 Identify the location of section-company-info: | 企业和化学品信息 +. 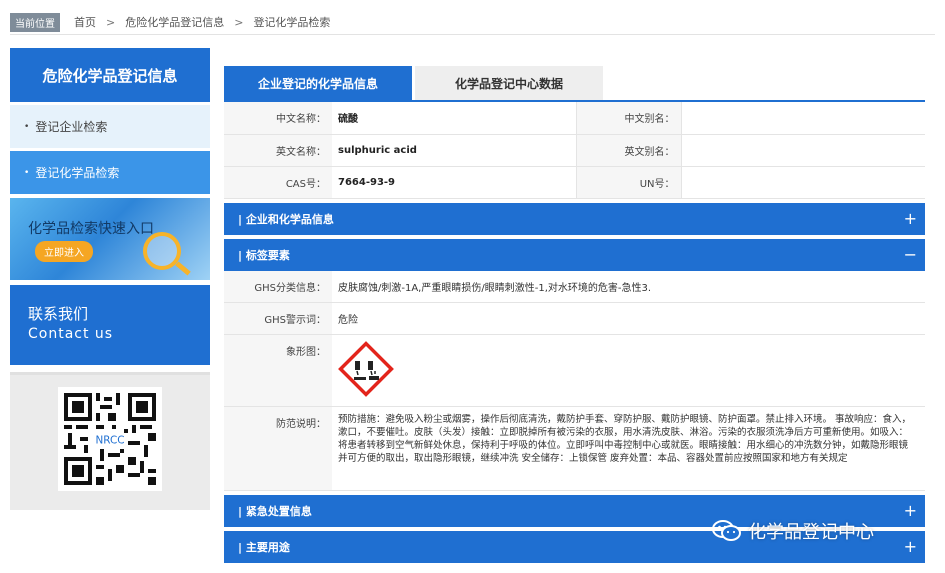
(574, 218).